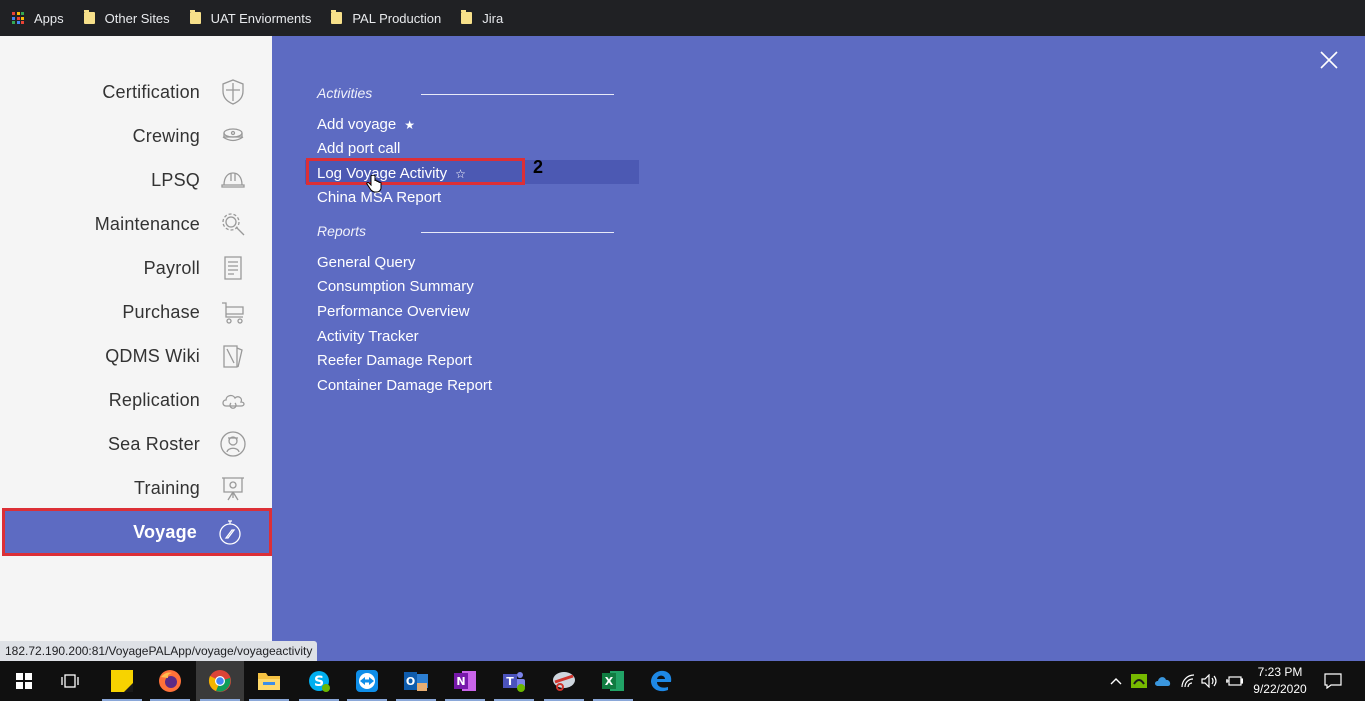  I want to click on bookmark-pal-production: PAL Production, so click(386, 18).